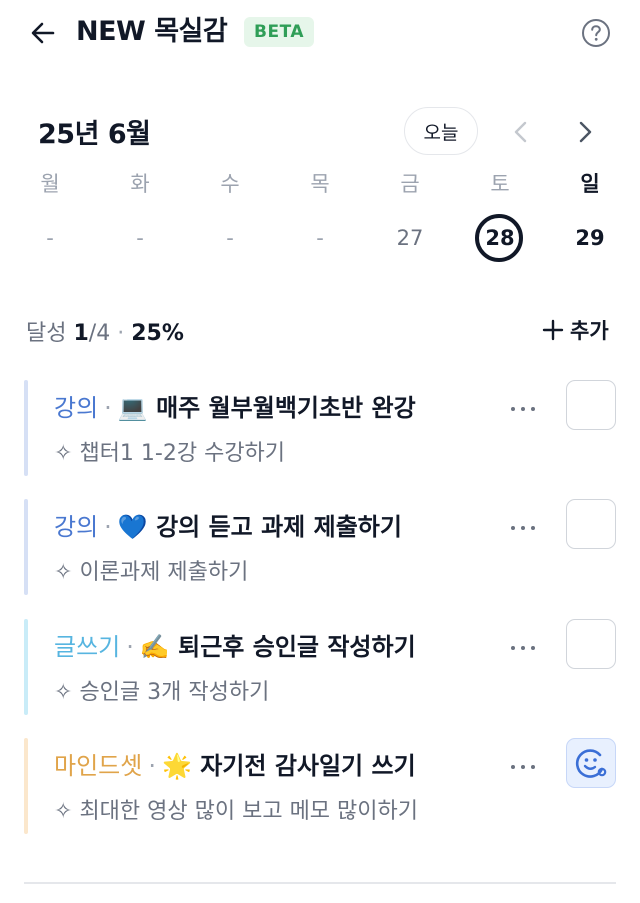 This screenshot has height=903, width=640. I want to click on task-checkbox-checked, so click(591, 763).